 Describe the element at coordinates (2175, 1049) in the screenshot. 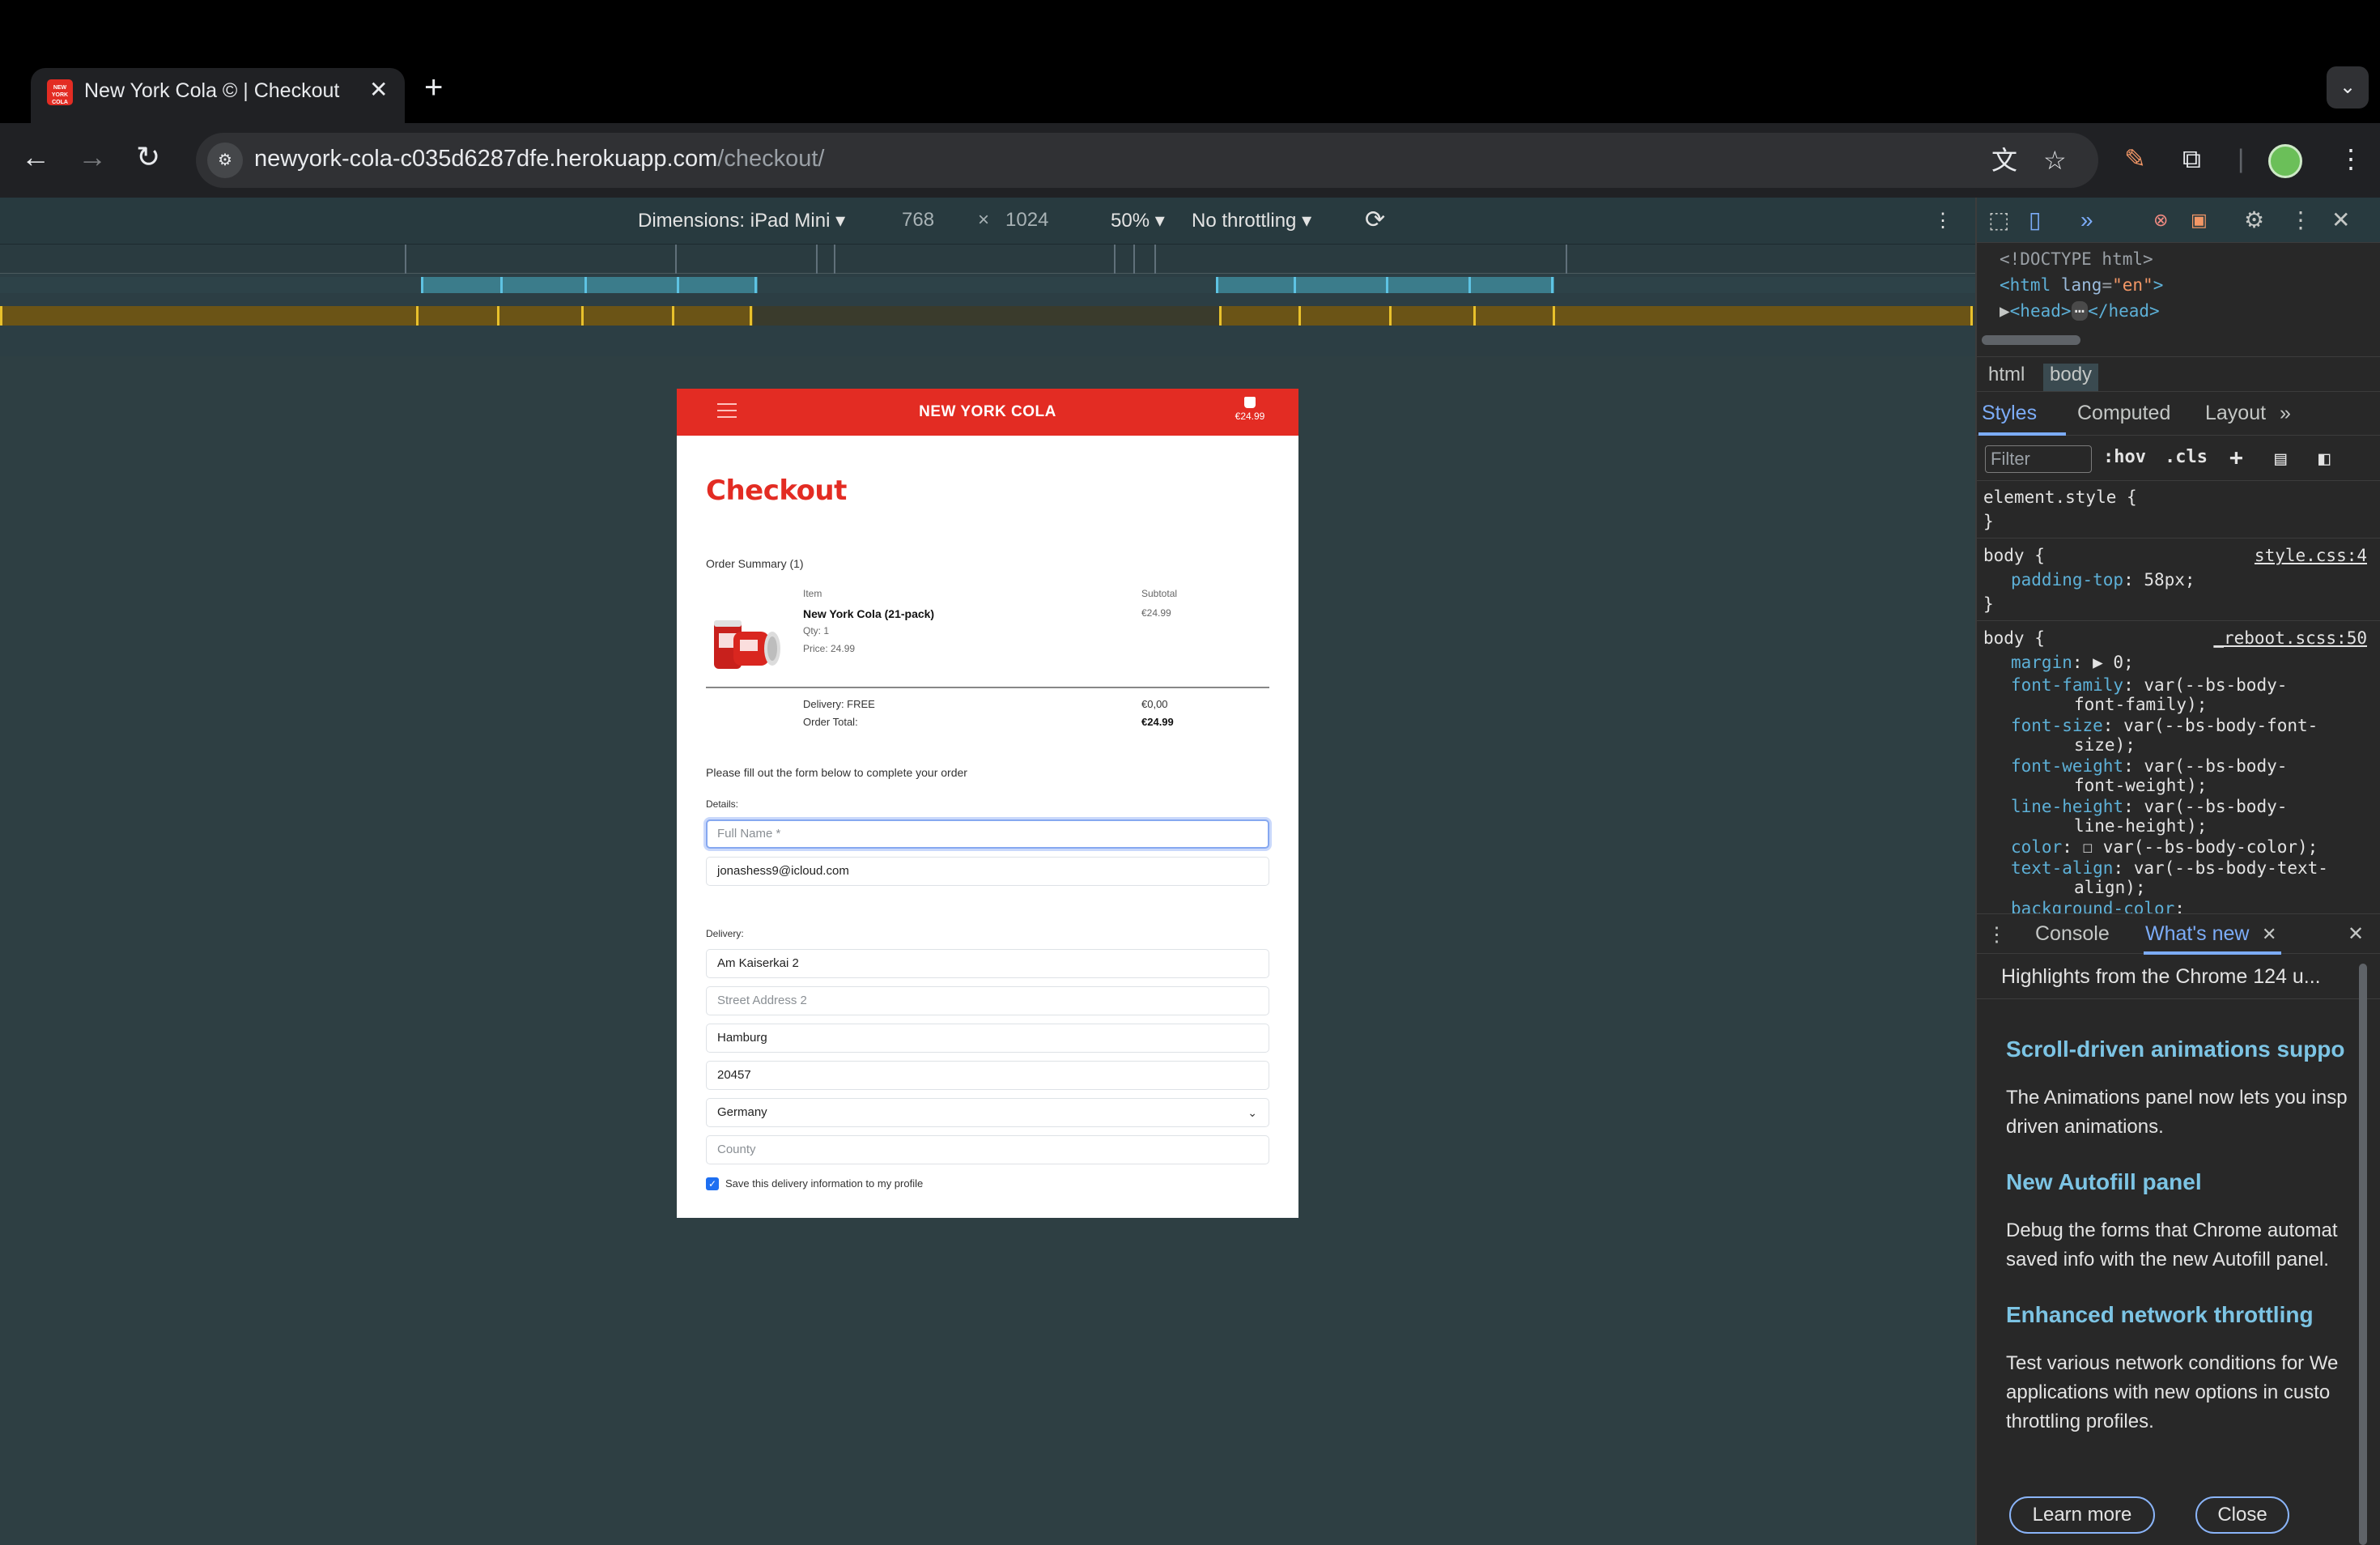

I see `feature-heading: Scroll-driven animations suppo` at that location.